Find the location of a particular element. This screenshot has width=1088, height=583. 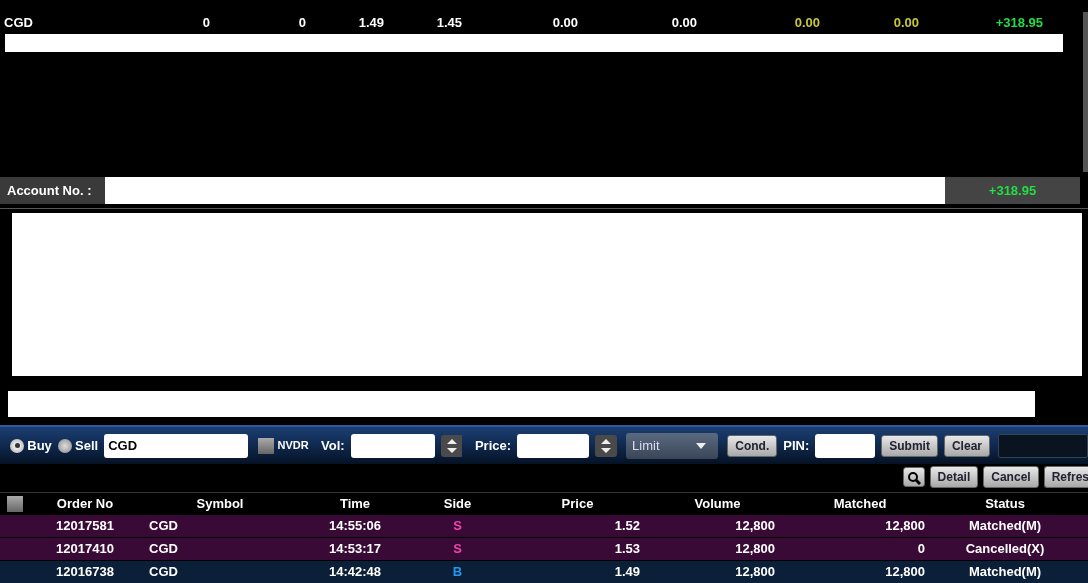

column-header: Order No is located at coordinates (85, 504).